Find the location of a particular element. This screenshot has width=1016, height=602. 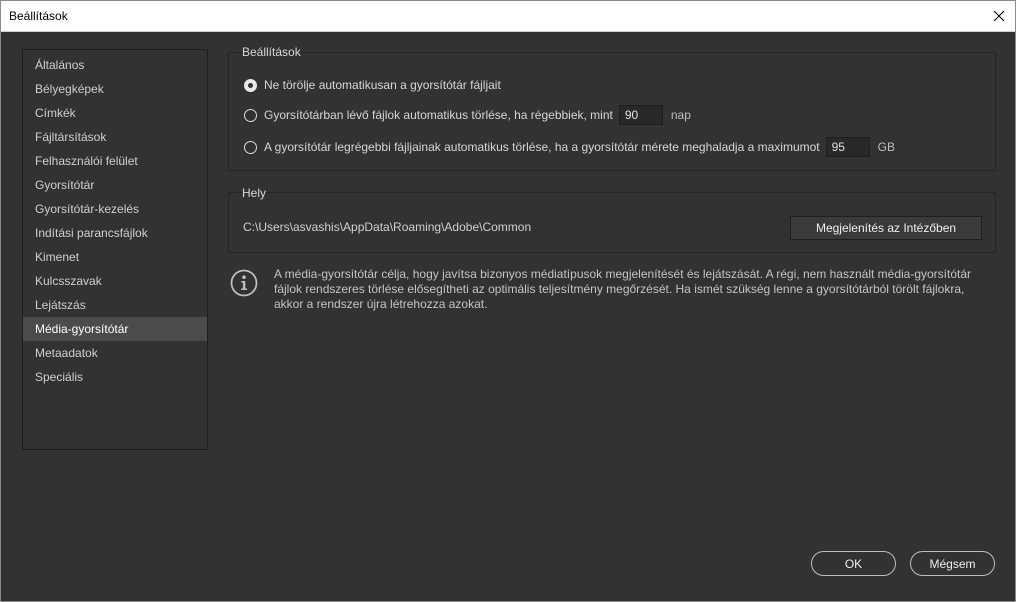

sidebar-item-inditasi-parancsfajlok: Indítási parancsfájlok is located at coordinates (115, 233).